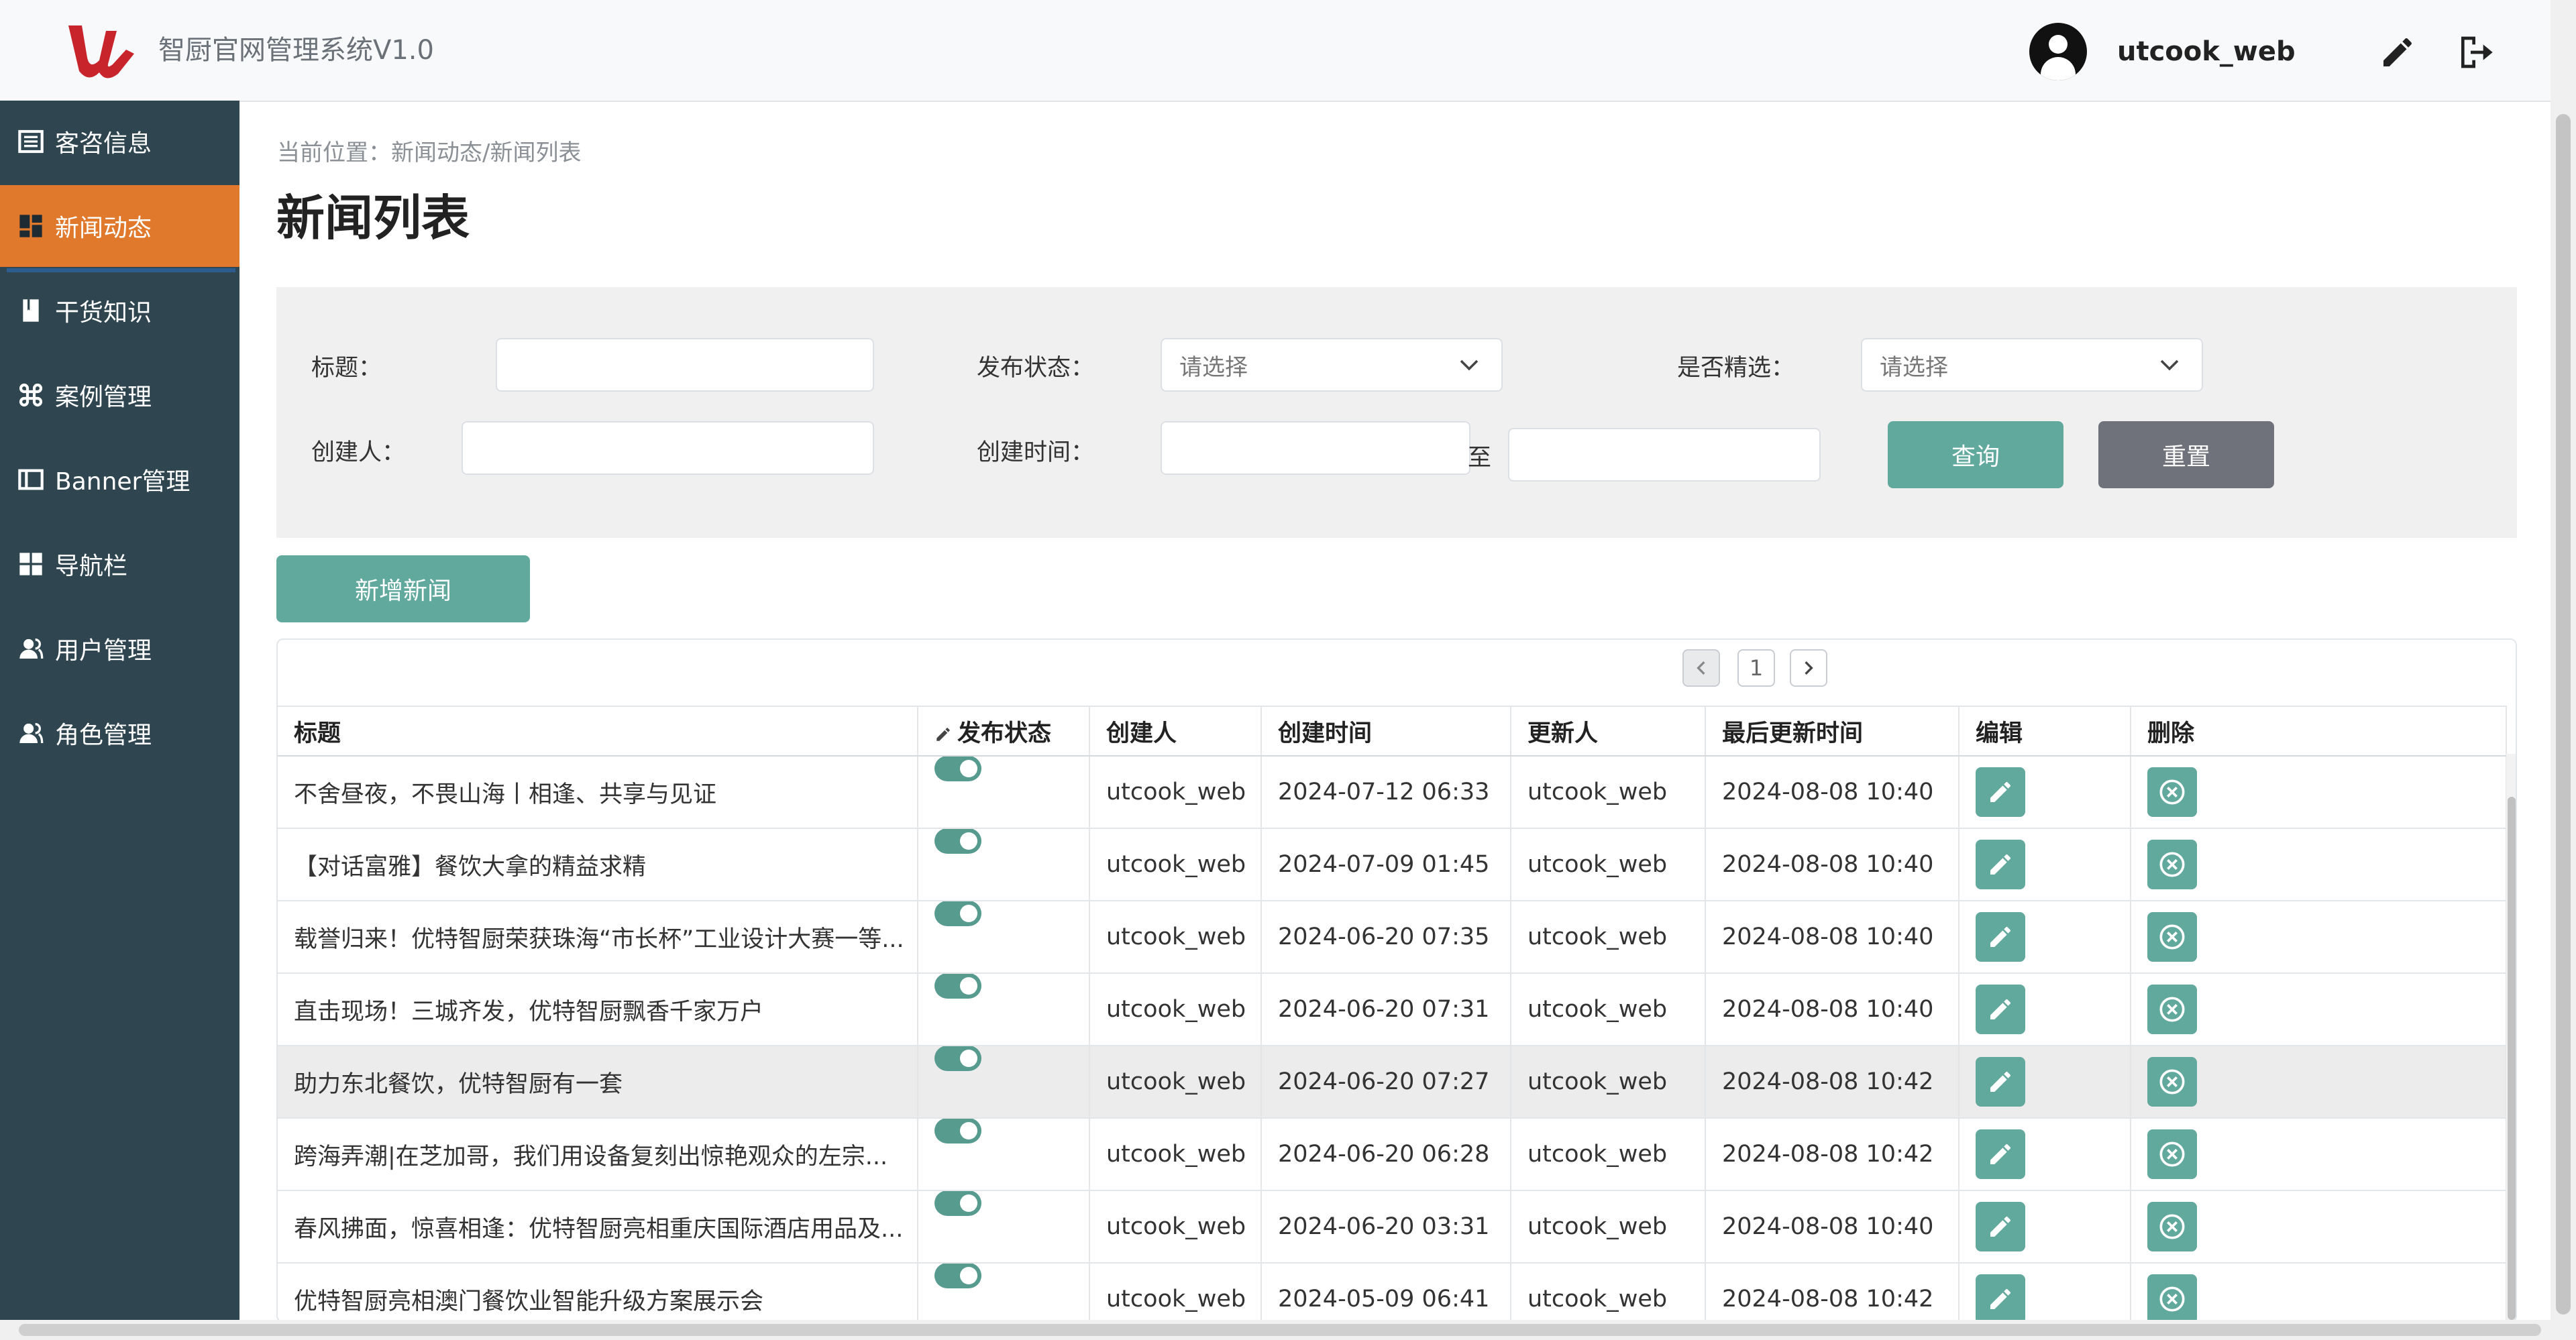  What do you see at coordinates (119, 648) in the screenshot?
I see `sidebar-item-users: 用户管理` at bounding box center [119, 648].